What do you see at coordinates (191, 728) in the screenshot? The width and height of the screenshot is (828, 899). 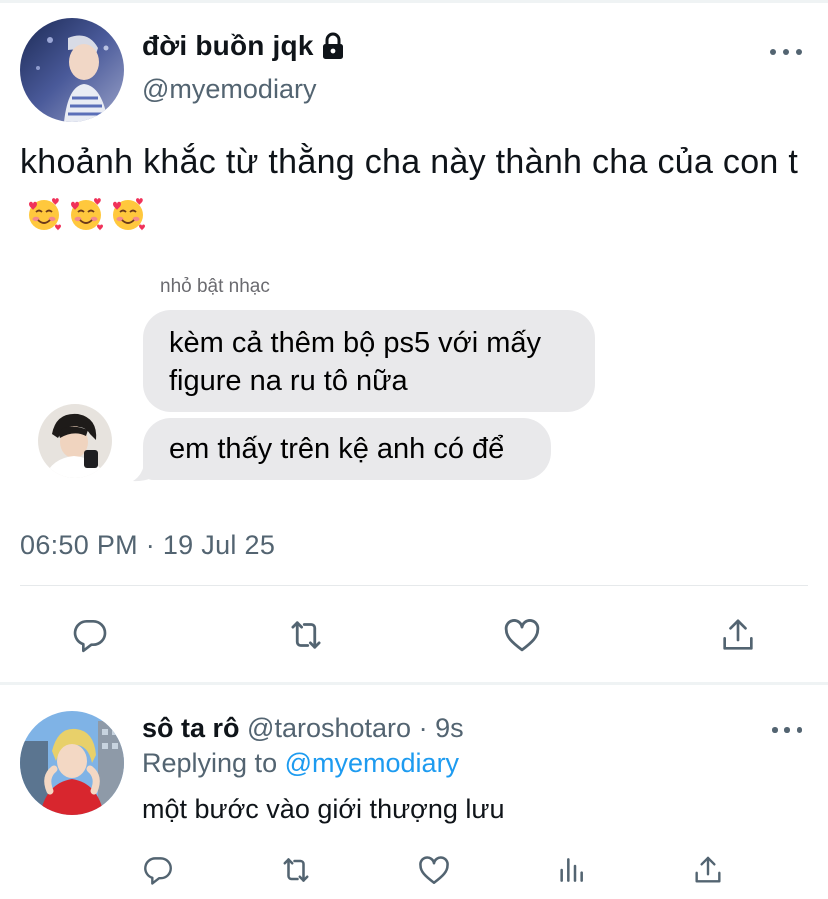 I see `reply-author-name: sô ta rô` at bounding box center [191, 728].